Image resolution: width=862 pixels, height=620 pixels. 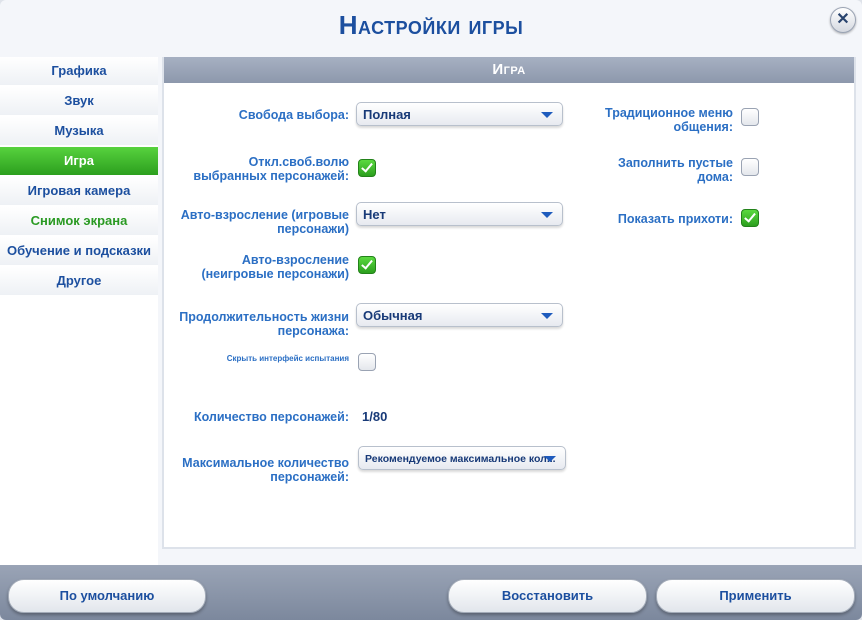 I want to click on fill-empty-houses-label: Заполнить пустые дома:, so click(x=675, y=170).